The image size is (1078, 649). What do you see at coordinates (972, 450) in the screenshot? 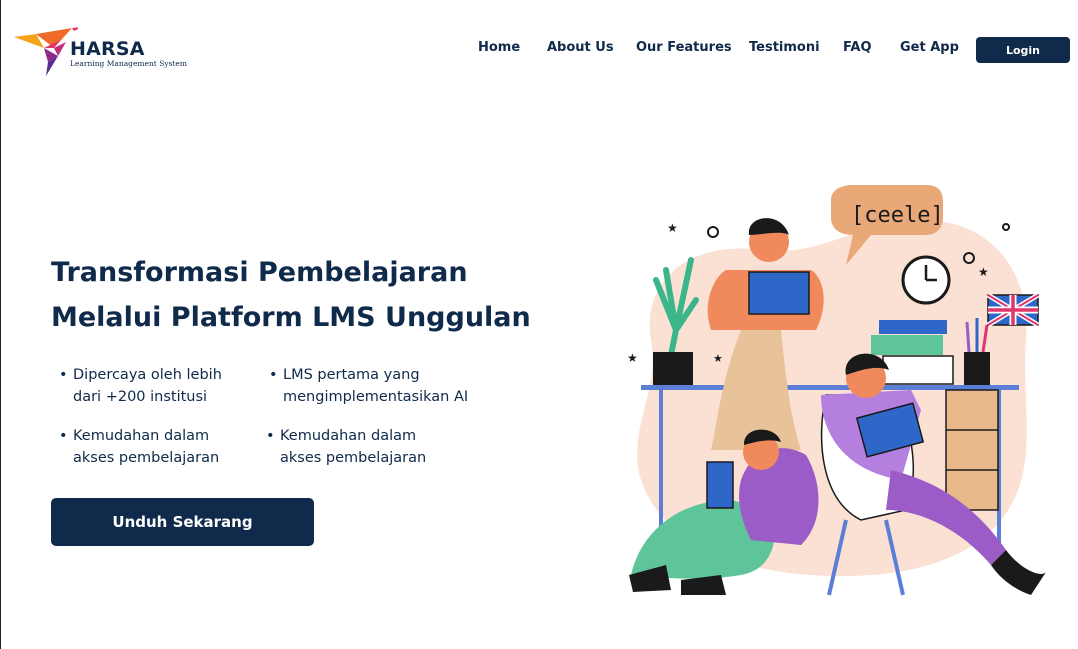
I see `drawer-cabinet` at bounding box center [972, 450].